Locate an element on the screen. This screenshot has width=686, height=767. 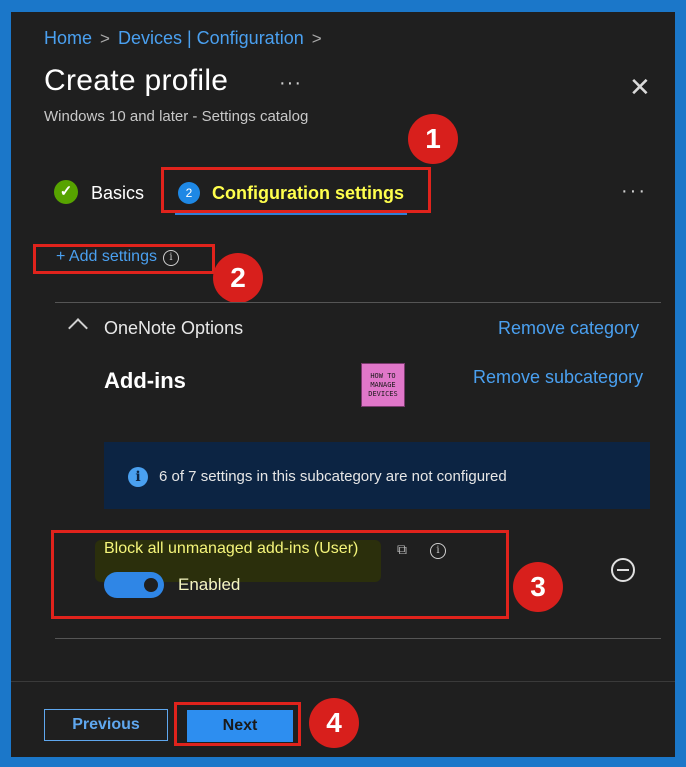
footer-divider is located at coordinates (343, 681).